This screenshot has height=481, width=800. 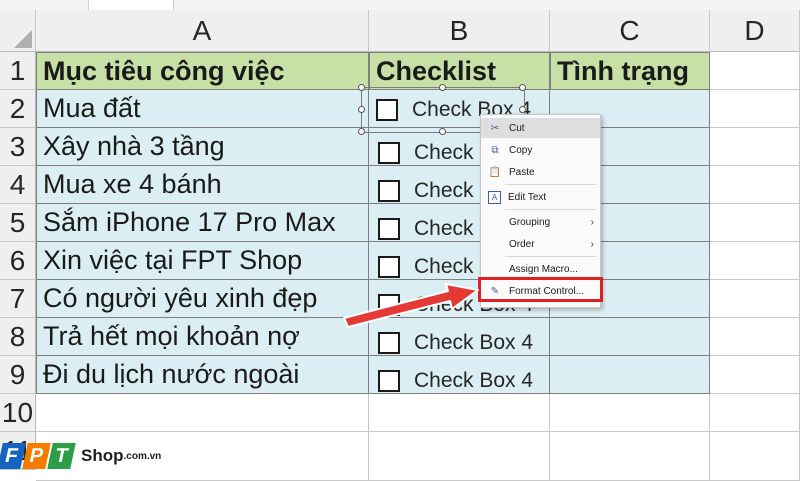 What do you see at coordinates (80, 456) in the screenshot?
I see `fpt-shop-logo: F P T Shop .com.vn` at bounding box center [80, 456].